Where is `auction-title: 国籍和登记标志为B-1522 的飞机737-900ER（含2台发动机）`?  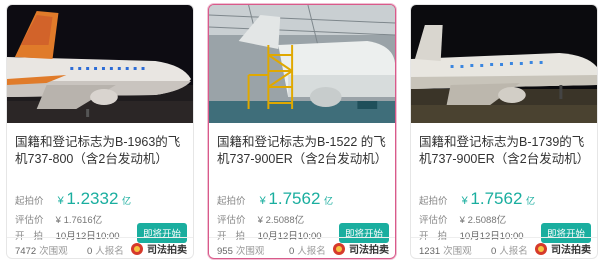 auction-title: 国籍和登记标志为B-1522 的飞机737-900ER（含2台发动机） is located at coordinates (303, 151).